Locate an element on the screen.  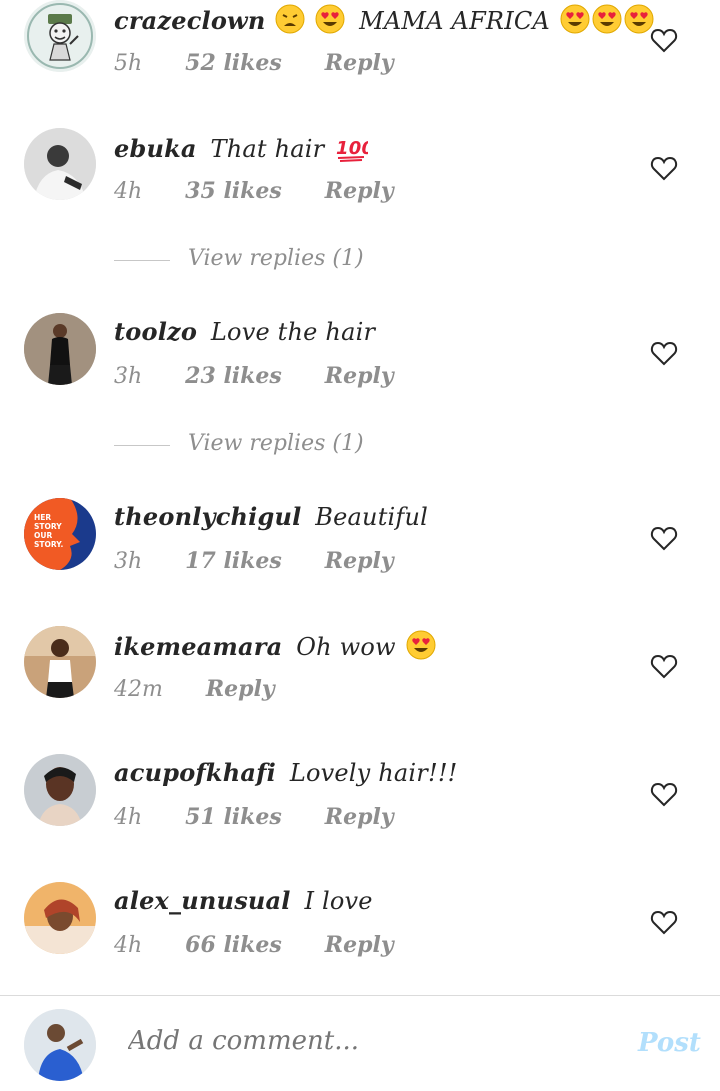
comment-username: crazeclown is located at coordinates (190, 20).